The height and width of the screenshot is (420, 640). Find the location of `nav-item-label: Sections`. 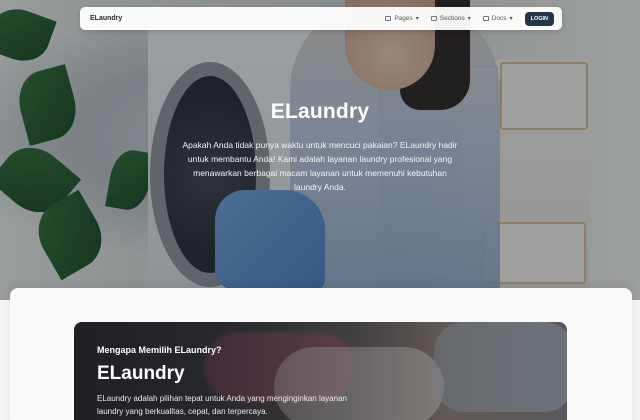

nav-item-label: Sections is located at coordinates (452, 18).